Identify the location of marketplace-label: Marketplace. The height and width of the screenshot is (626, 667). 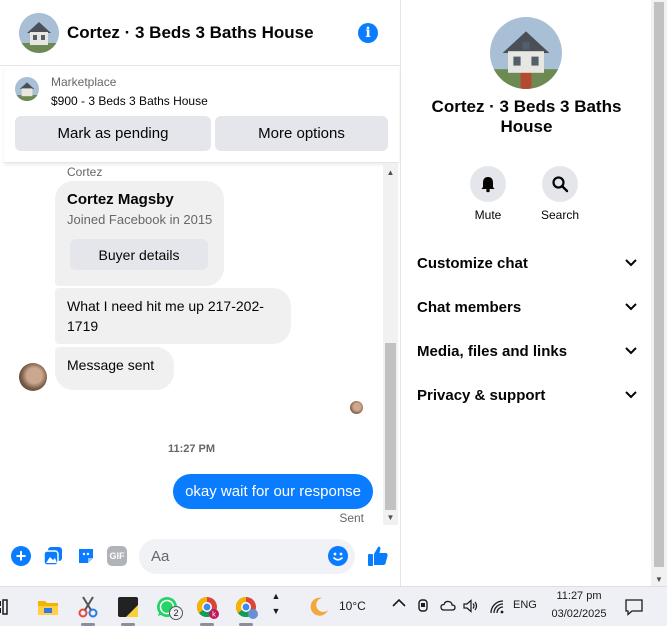
(84, 82).